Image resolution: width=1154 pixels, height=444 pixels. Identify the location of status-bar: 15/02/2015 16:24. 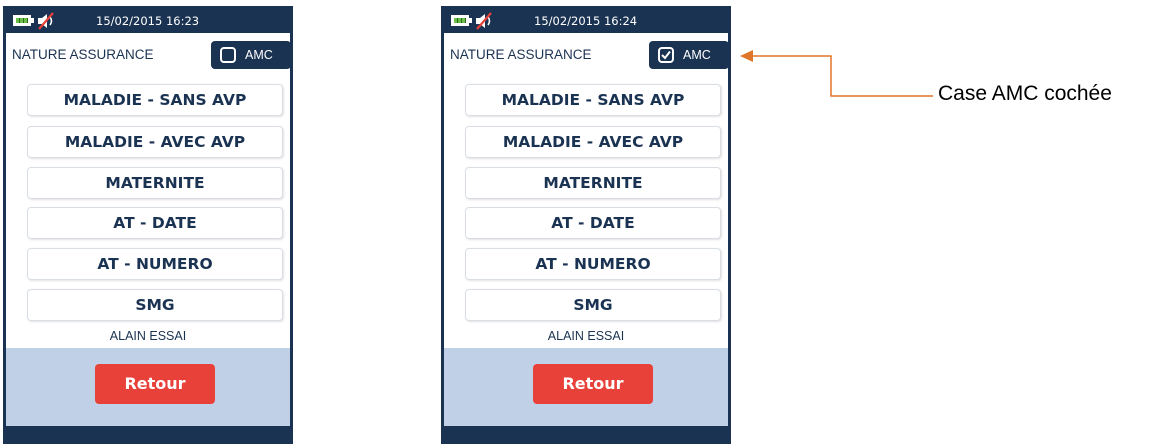
(586, 21).